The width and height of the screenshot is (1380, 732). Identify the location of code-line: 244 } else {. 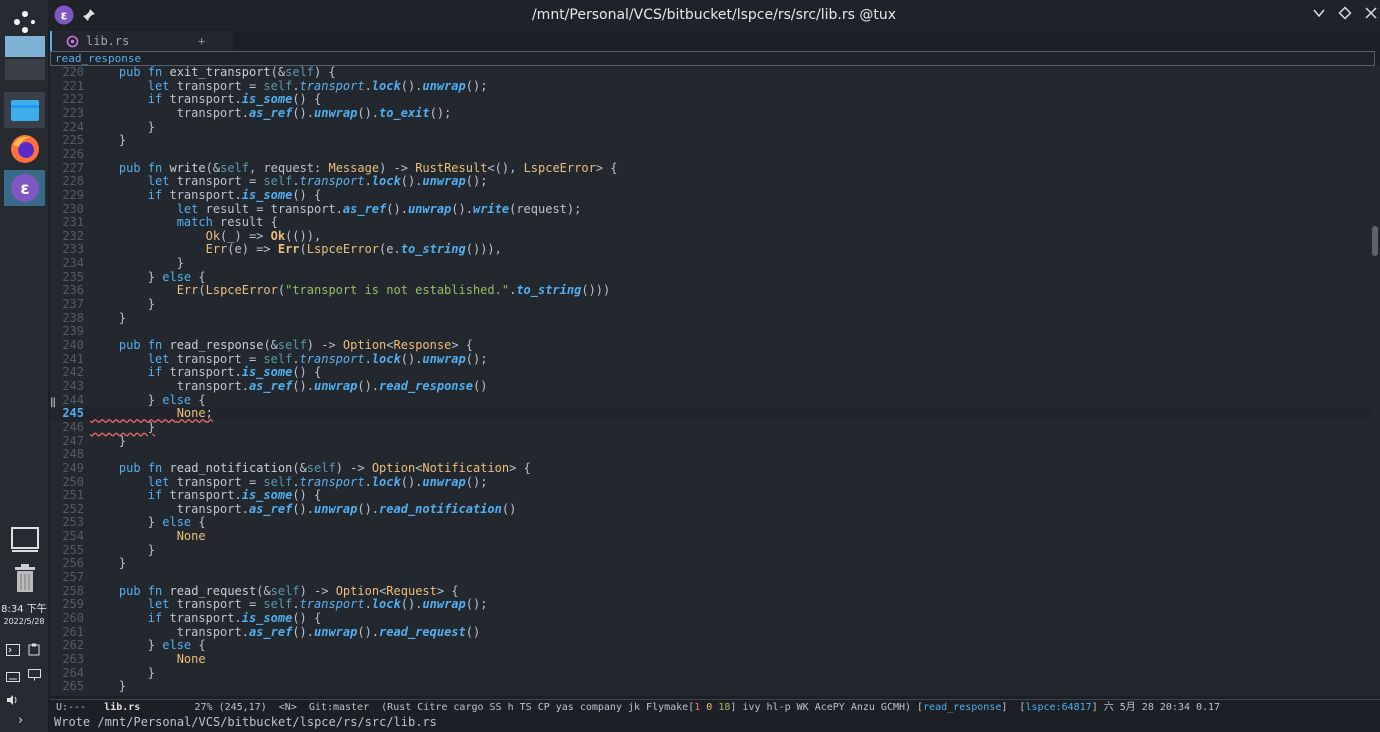
(710, 400).